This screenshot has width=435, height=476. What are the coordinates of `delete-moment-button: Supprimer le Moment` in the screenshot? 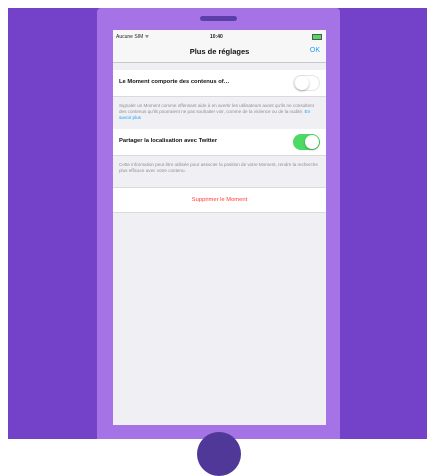 It's located at (219, 200).